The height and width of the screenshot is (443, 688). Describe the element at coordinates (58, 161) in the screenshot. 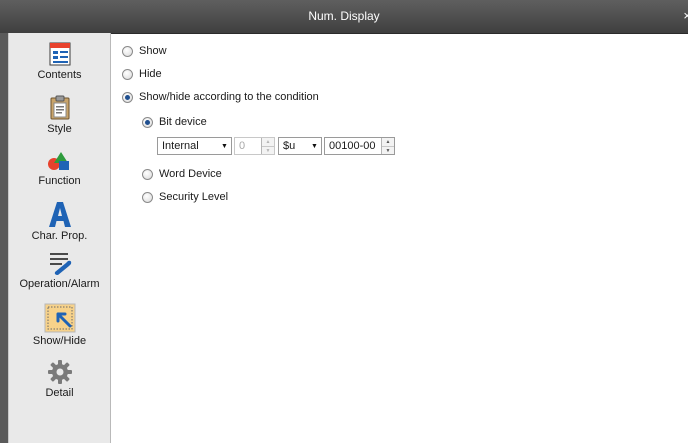

I see `function-icon` at that location.